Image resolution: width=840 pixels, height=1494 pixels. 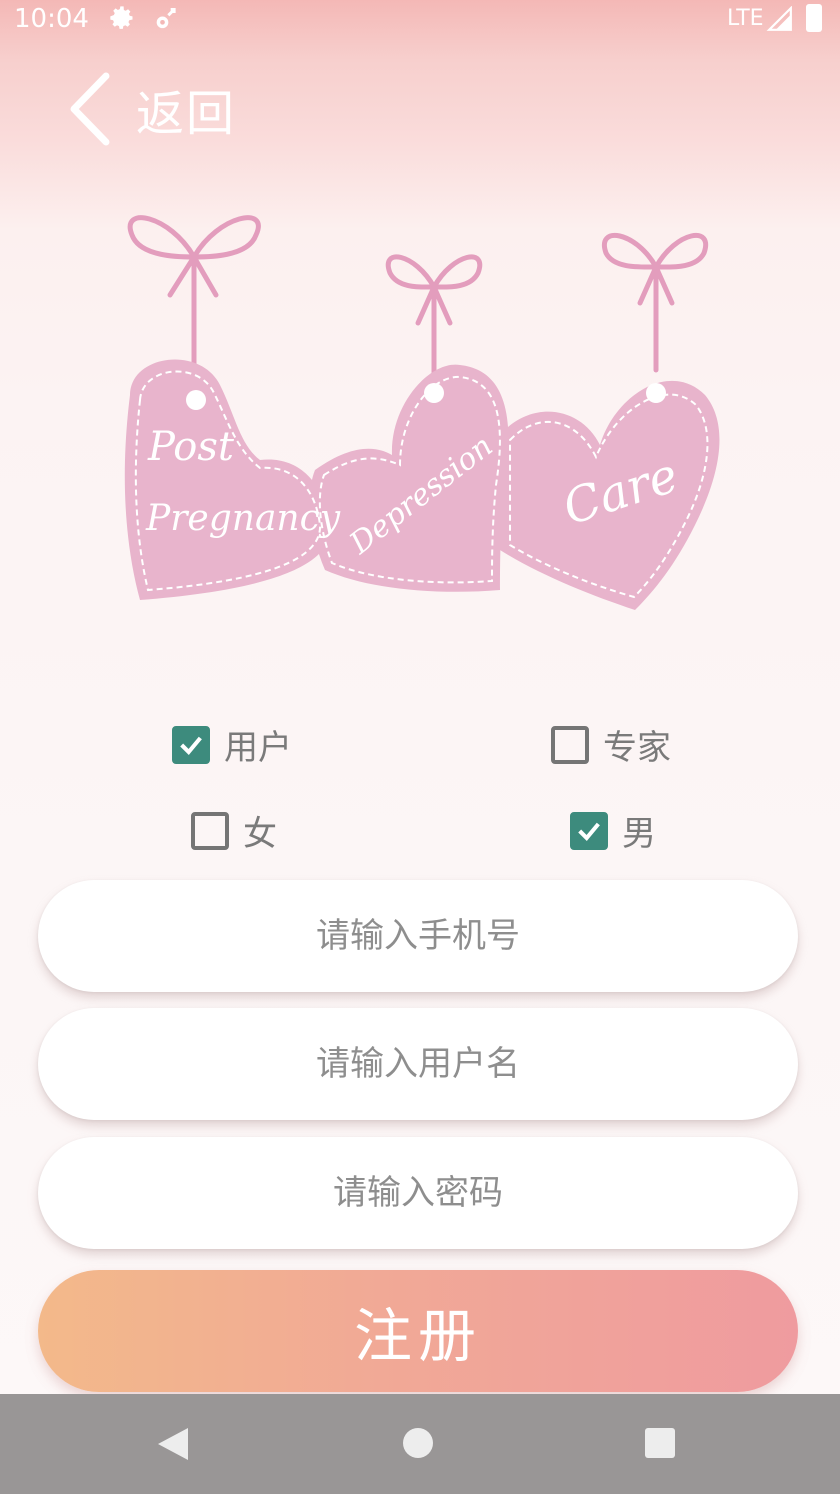 I want to click on recents-square-icon, so click(x=660, y=1443).